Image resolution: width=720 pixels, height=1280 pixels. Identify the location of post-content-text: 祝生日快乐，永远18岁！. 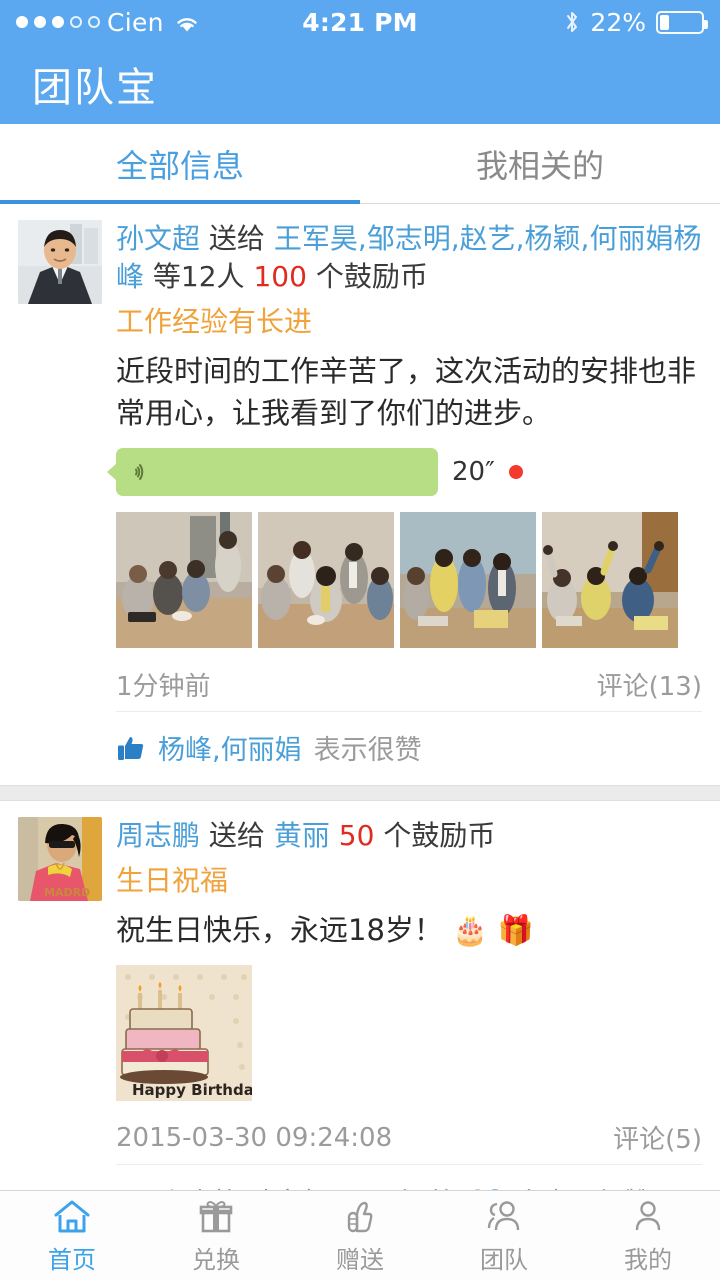
(279, 930).